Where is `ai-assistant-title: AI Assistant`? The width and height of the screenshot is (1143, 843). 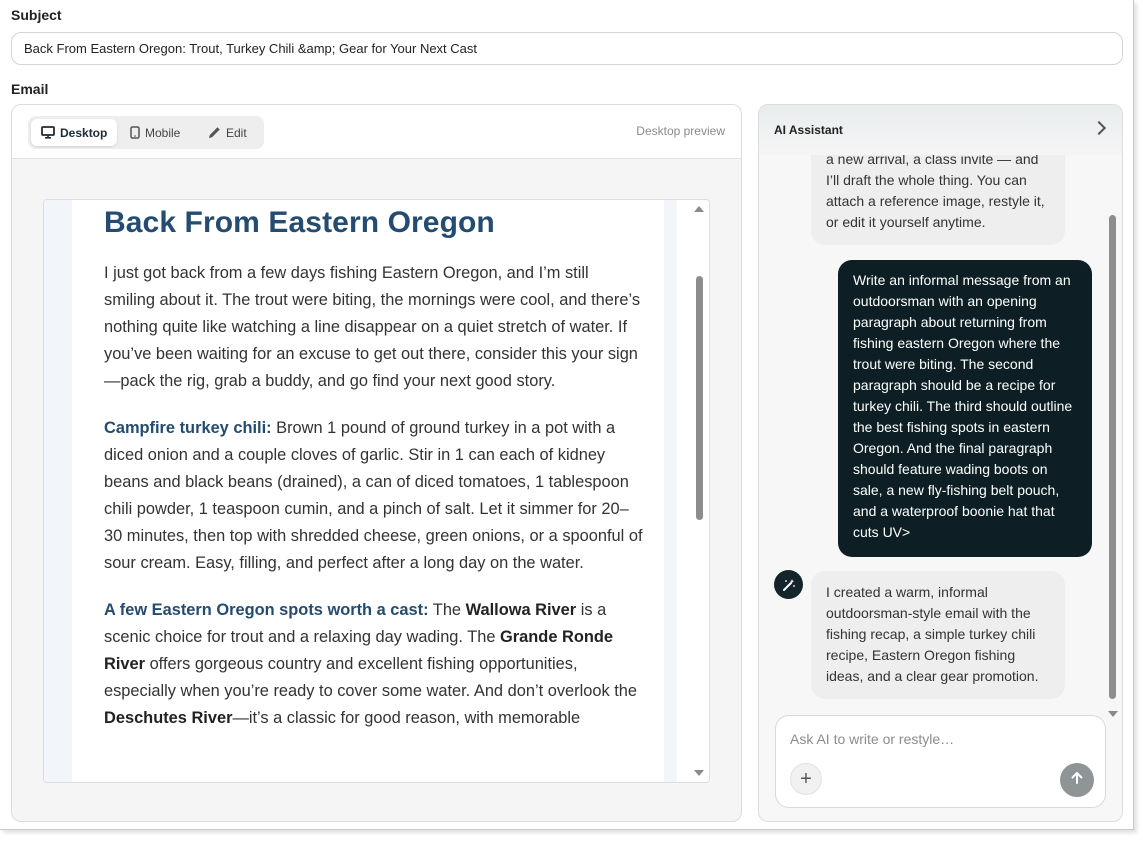 ai-assistant-title: AI Assistant is located at coordinates (808, 130).